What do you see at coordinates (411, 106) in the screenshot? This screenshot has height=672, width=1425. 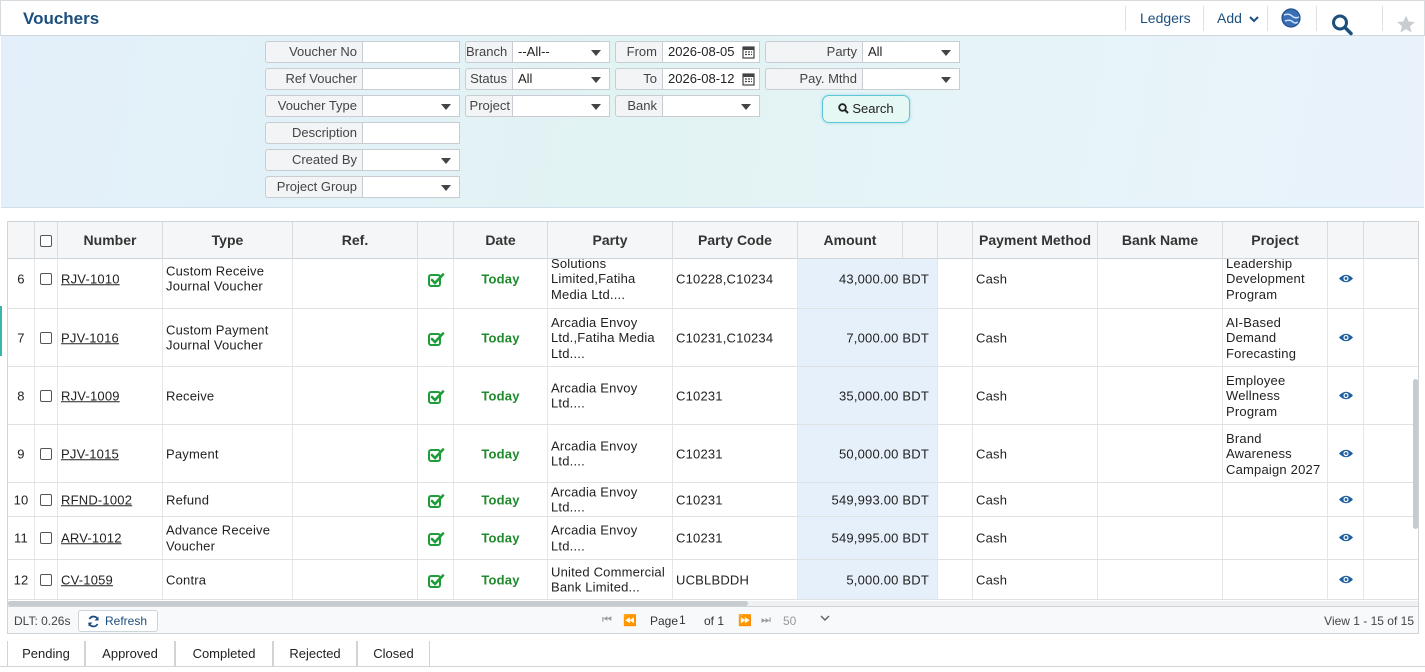 I see `voucher-type-select` at bounding box center [411, 106].